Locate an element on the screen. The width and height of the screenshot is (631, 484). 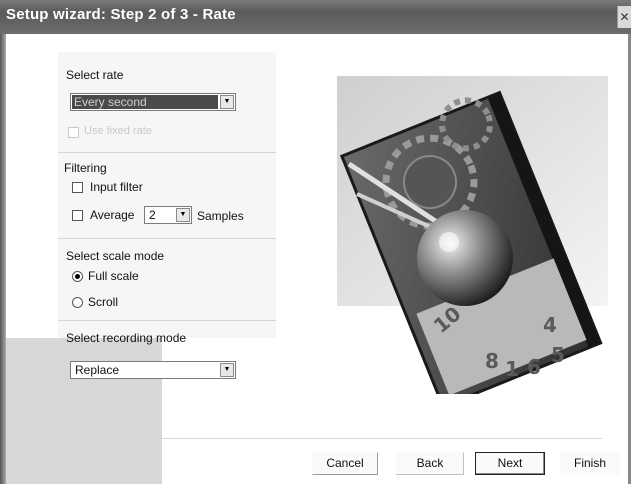
rate-dropdown-value: Every second is located at coordinates (145, 102).